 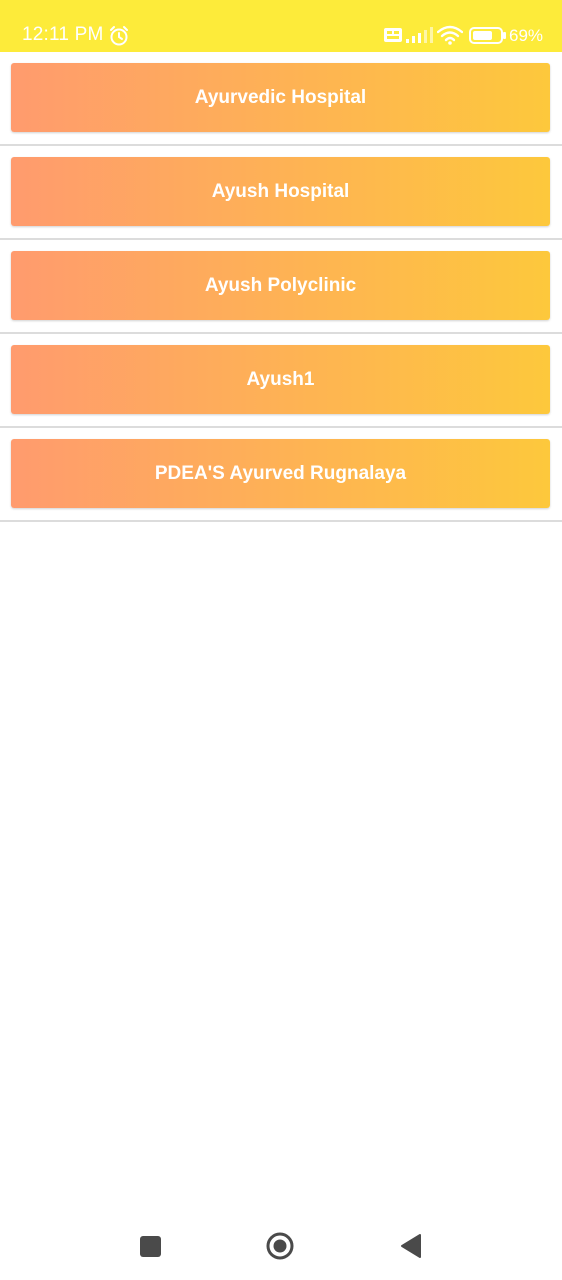 I want to click on recents-square-icon, so click(x=150, y=1246).